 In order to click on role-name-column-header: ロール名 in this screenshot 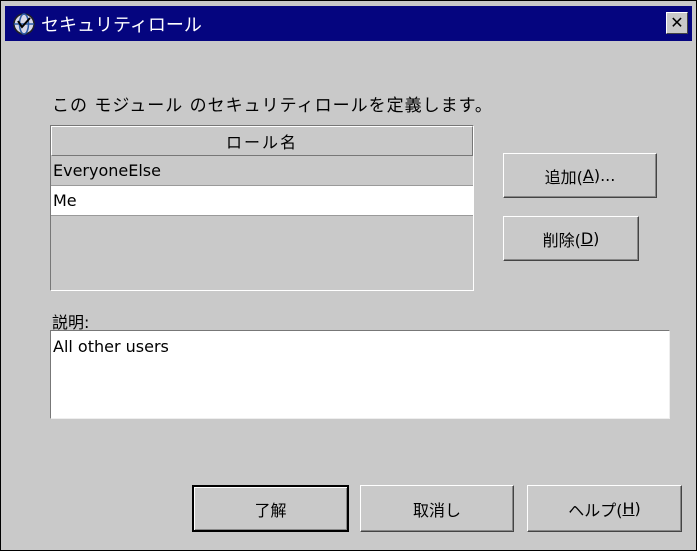, I will do `click(262, 141)`.